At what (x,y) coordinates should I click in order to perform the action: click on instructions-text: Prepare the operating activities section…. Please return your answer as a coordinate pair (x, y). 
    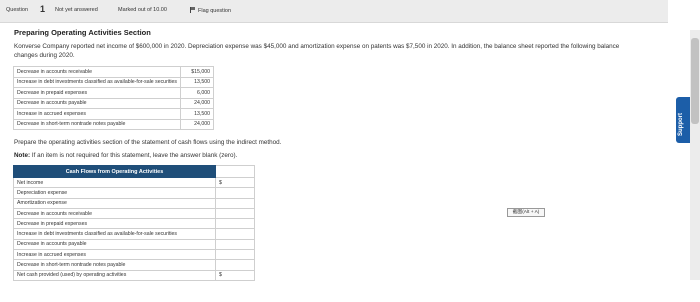
    Looking at the image, I should click on (148, 142).